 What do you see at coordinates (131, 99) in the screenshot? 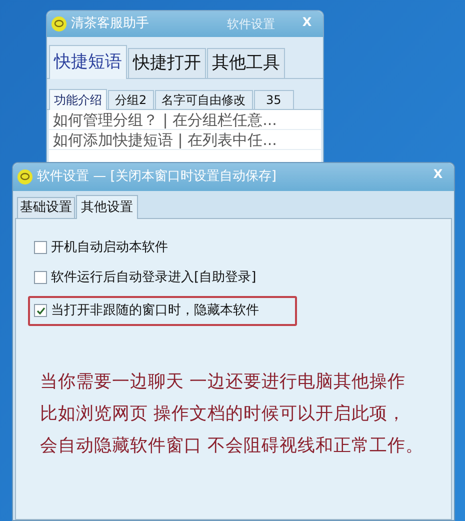
I see `tab: 分组2` at bounding box center [131, 99].